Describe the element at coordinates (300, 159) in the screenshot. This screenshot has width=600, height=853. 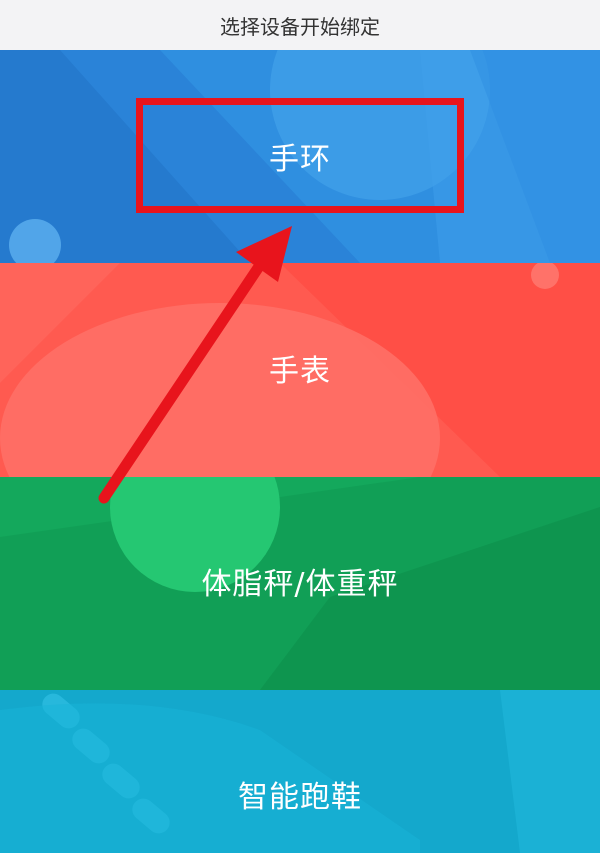
I see `device-label-band: 手环` at that location.